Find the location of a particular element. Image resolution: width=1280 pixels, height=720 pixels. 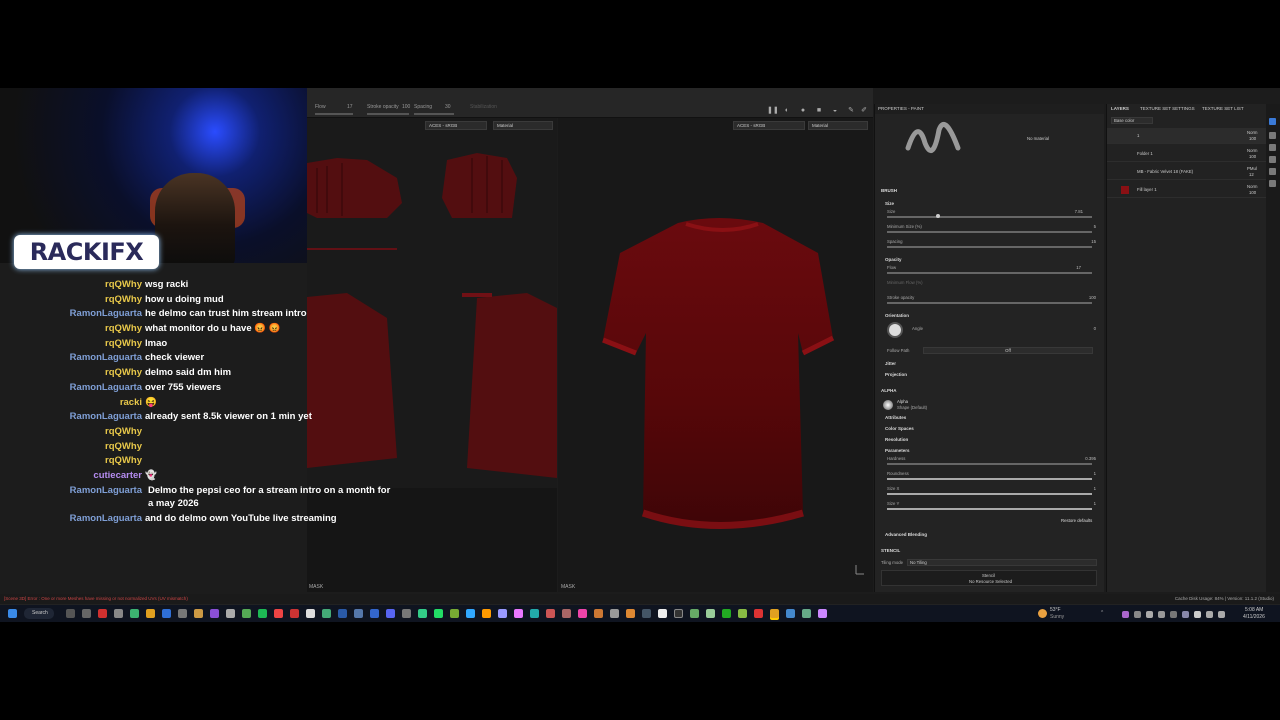

hardness-slider is located at coordinates (989, 464).